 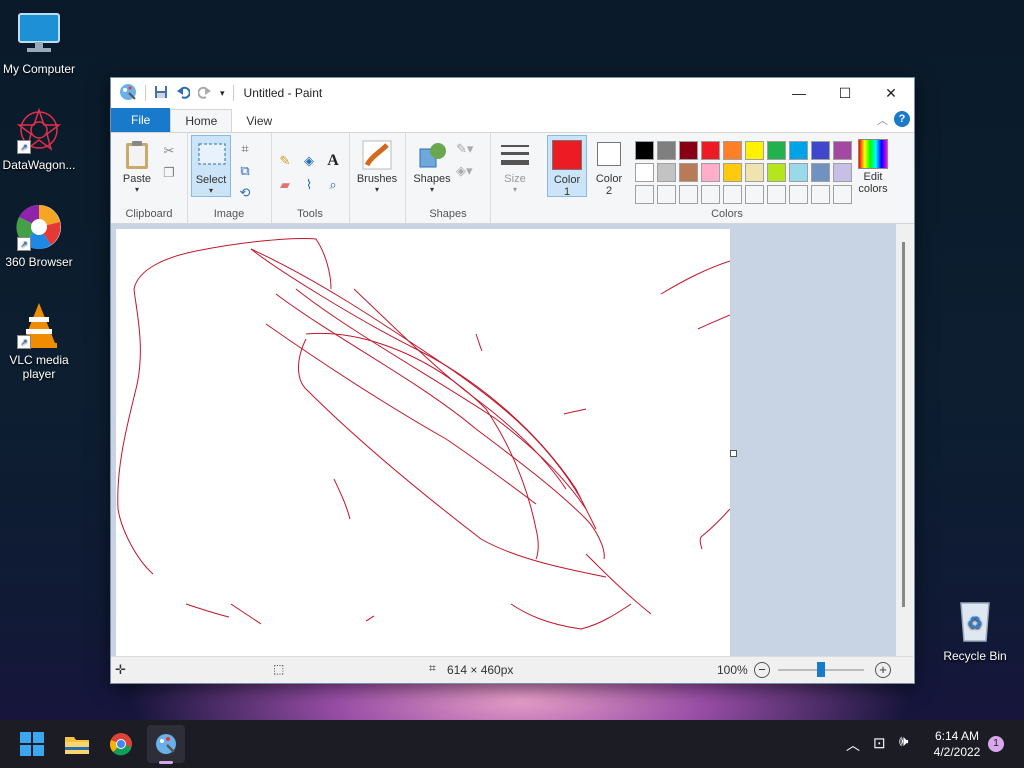 What do you see at coordinates (762, 670) in the screenshot?
I see `zoom-out-button: −` at bounding box center [762, 670].